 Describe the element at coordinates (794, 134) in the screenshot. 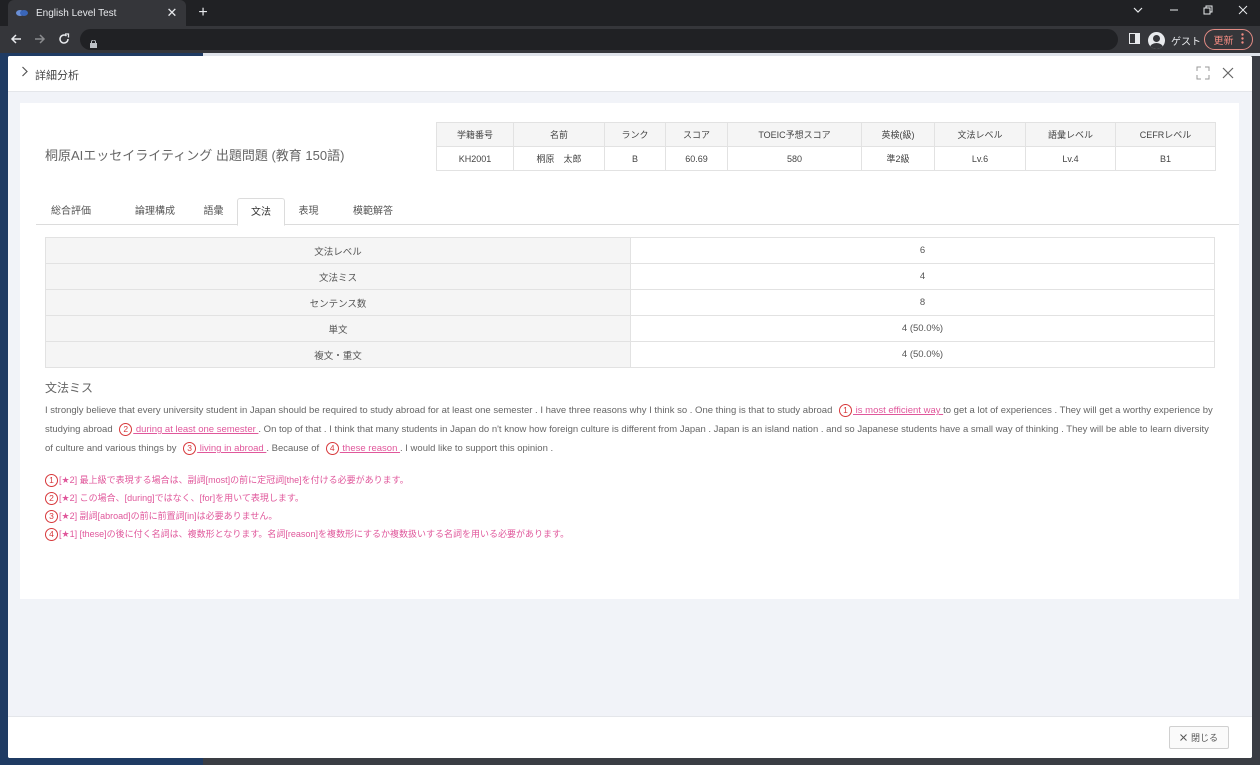

I see `header-toeic: TOEIC予想スコア` at that location.